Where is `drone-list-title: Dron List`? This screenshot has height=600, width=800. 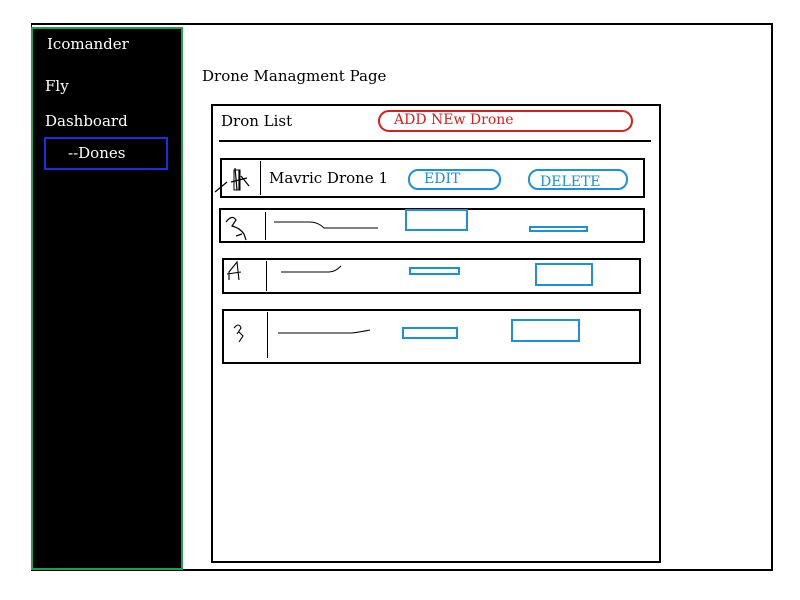
drone-list-title: Dron List is located at coordinates (257, 121).